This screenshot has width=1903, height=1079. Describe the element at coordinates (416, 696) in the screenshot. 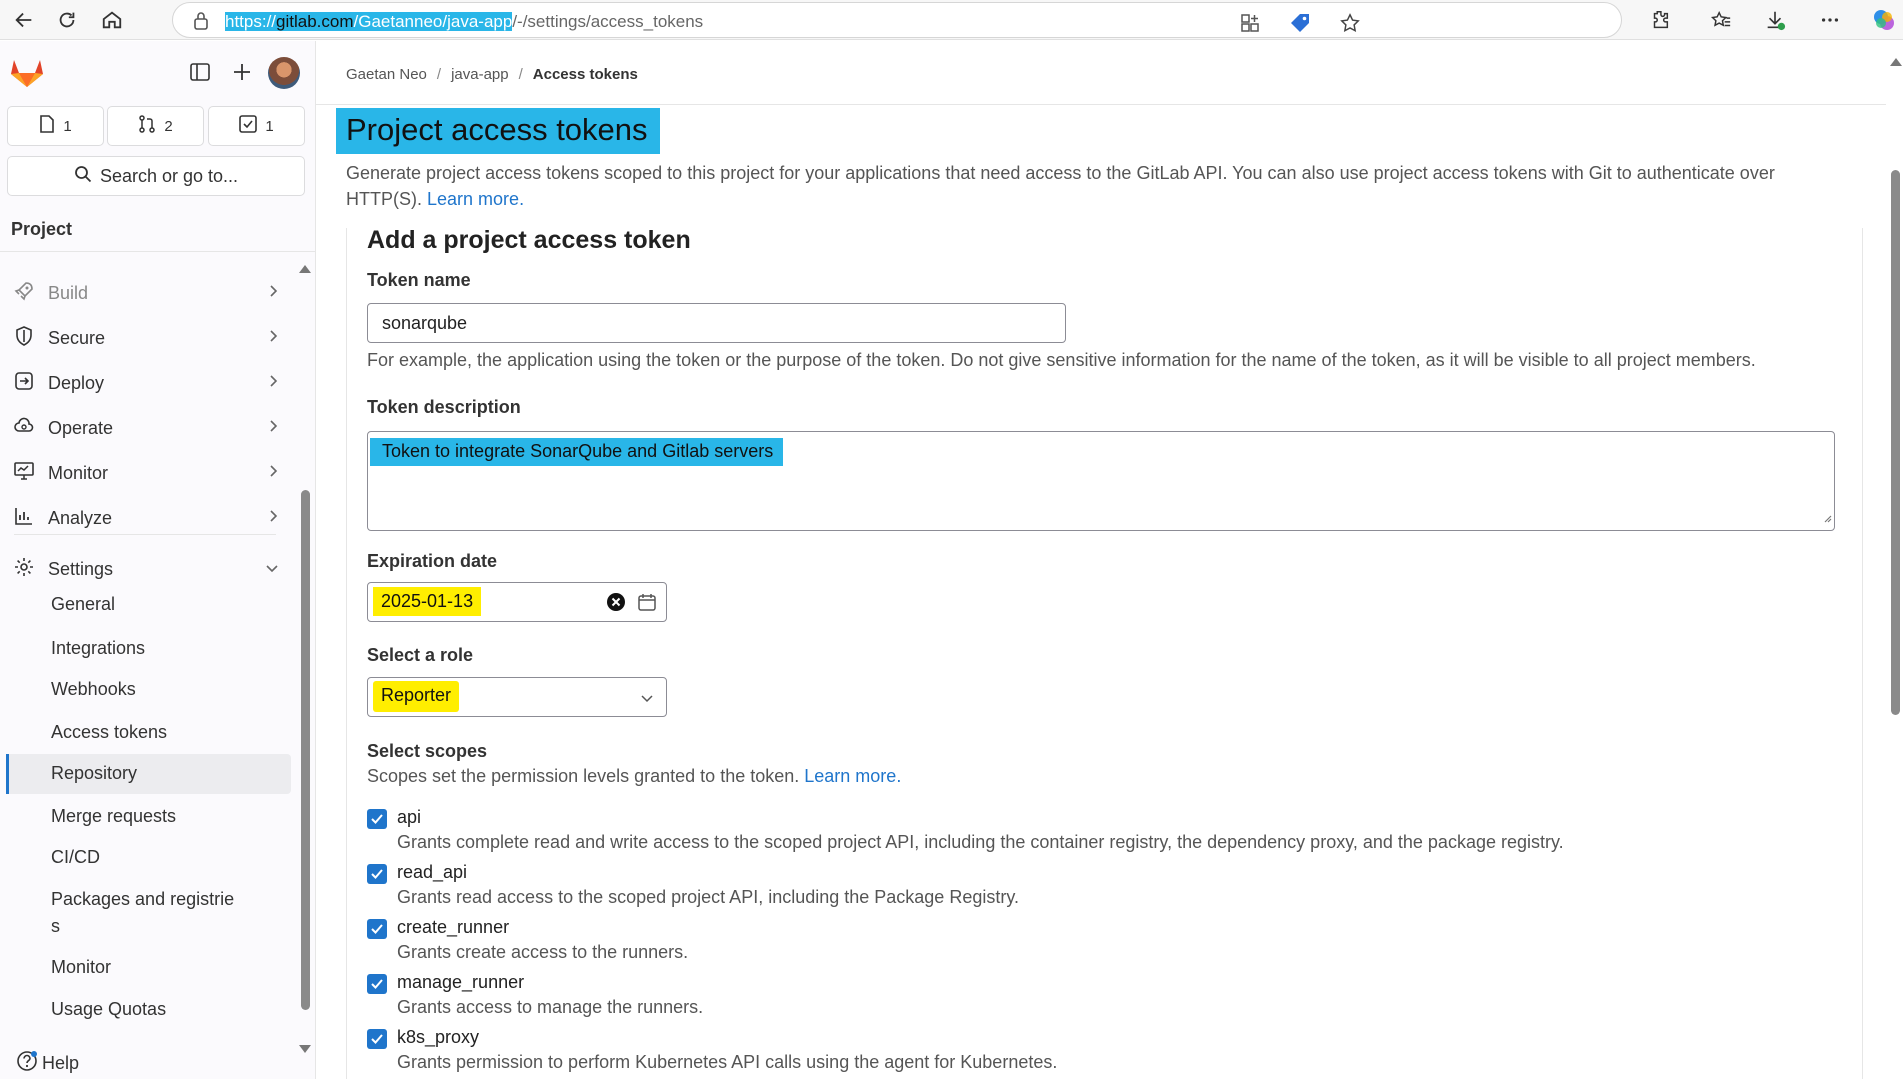

I see `role-value: Reporter` at that location.